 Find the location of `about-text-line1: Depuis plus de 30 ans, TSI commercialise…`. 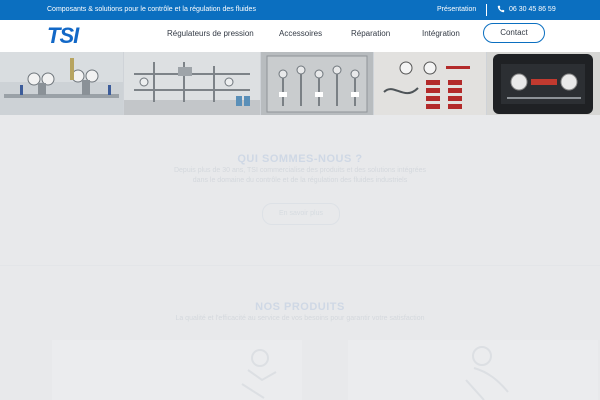

about-text-line1: Depuis plus de 30 ans, TSI commercialise… is located at coordinates (300, 171).